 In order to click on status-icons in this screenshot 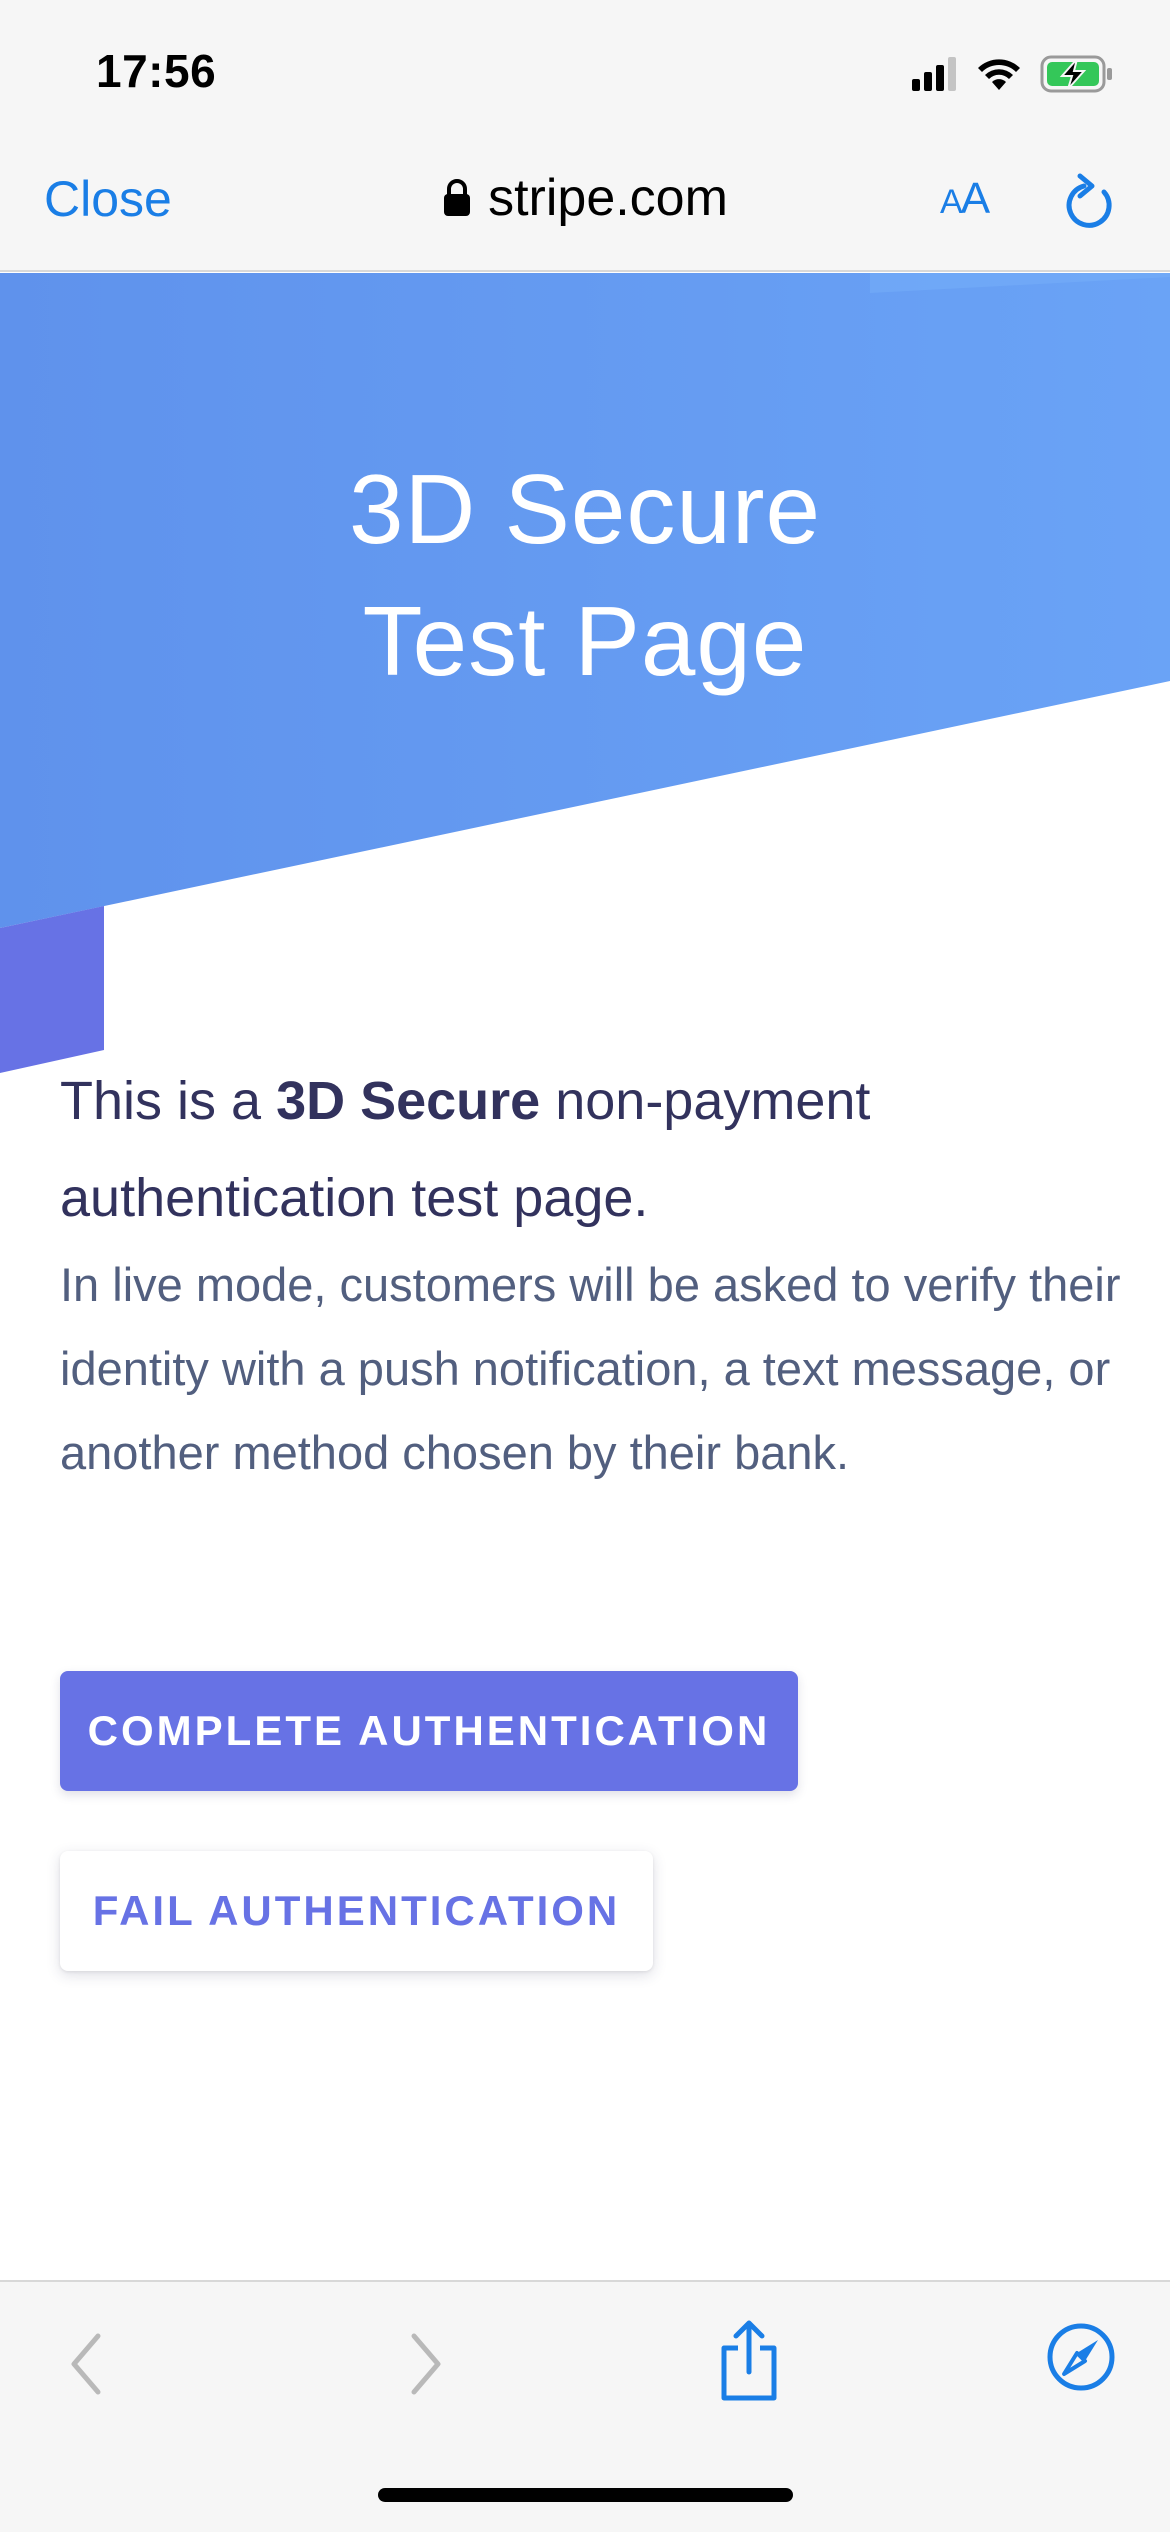, I will do `click(1013, 74)`.